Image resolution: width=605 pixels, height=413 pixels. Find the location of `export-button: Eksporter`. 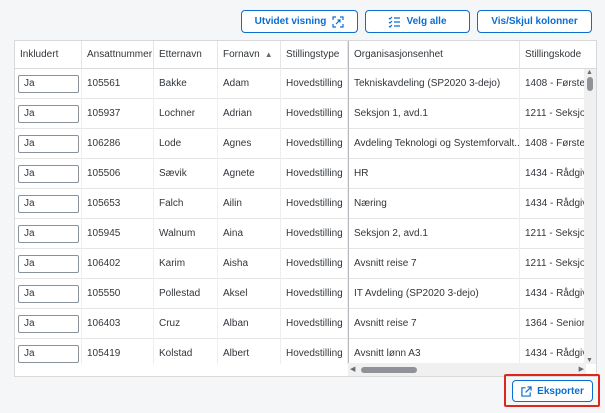

export-button: Eksporter is located at coordinates (552, 391).